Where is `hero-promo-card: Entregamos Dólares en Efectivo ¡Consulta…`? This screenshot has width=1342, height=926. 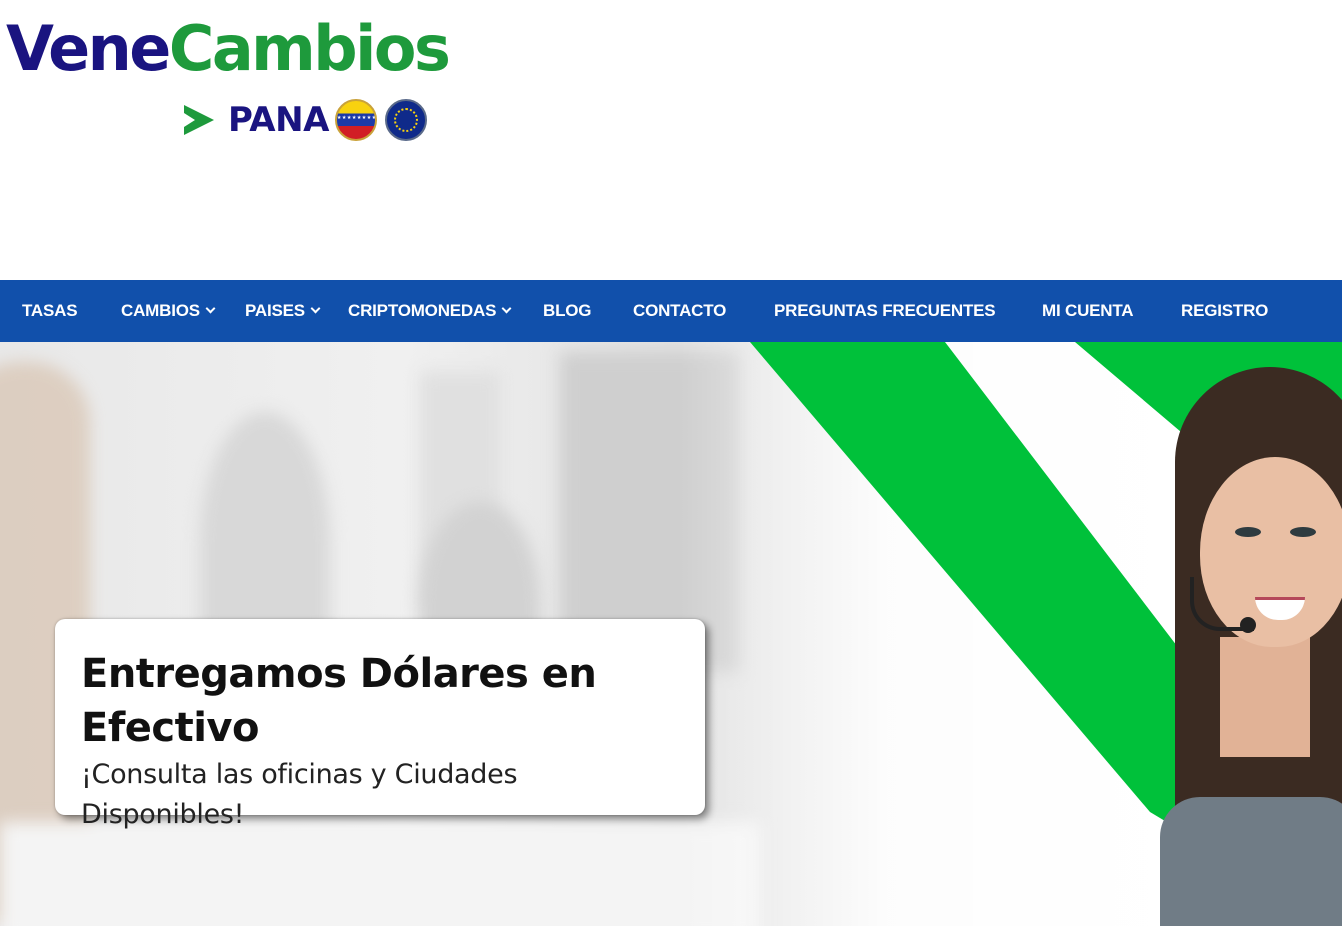
hero-promo-card: Entregamos Dólares en Efectivo ¡Consulta… is located at coordinates (380, 724).